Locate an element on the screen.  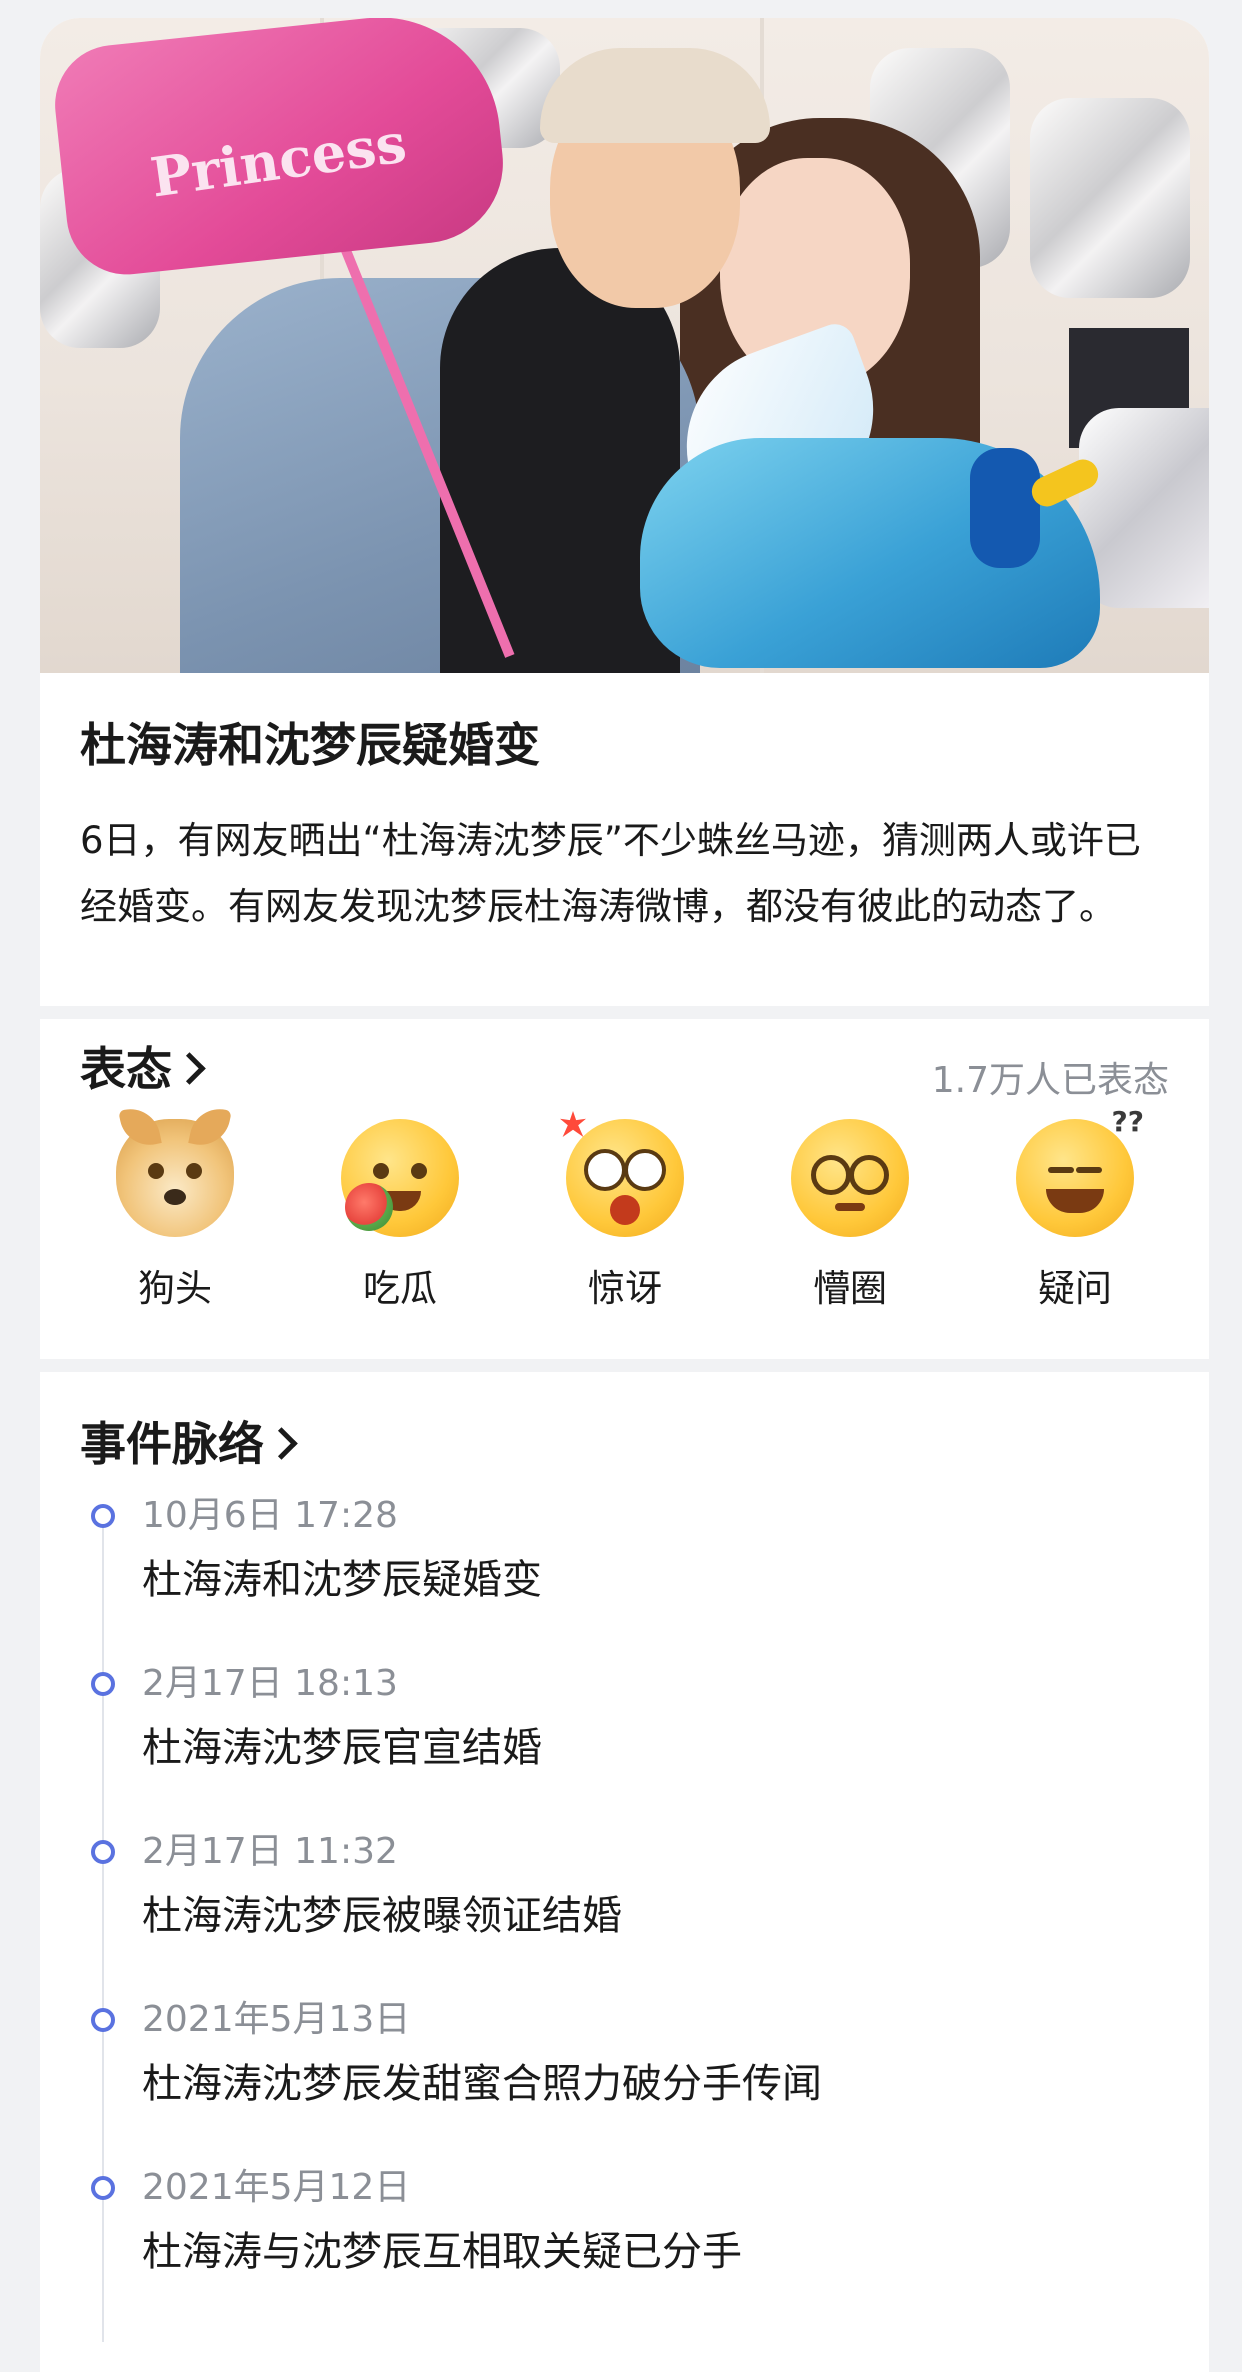
reaction-item-doge: 狗头 is located at coordinates (175, 1216).